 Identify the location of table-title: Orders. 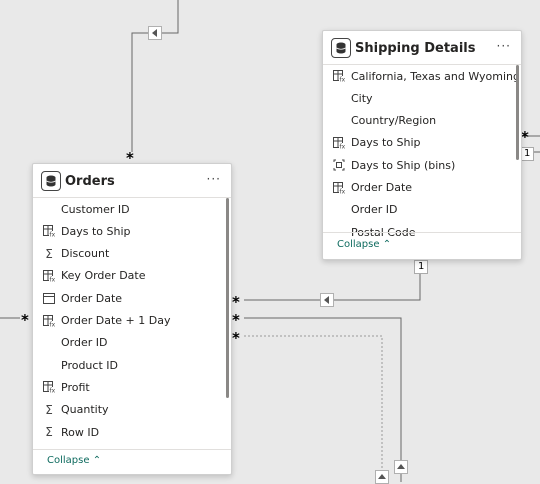
(90, 181).